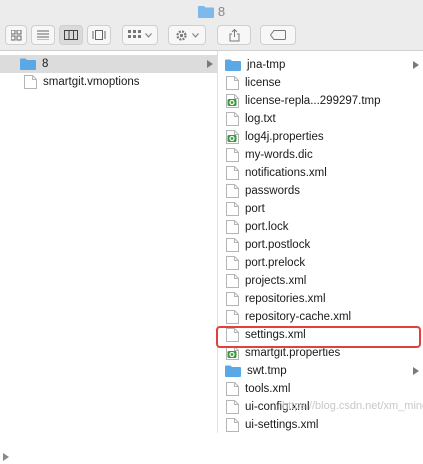 The width and height of the screenshot is (423, 464). What do you see at coordinates (320, 83) in the screenshot?
I see `list-item: license` at bounding box center [320, 83].